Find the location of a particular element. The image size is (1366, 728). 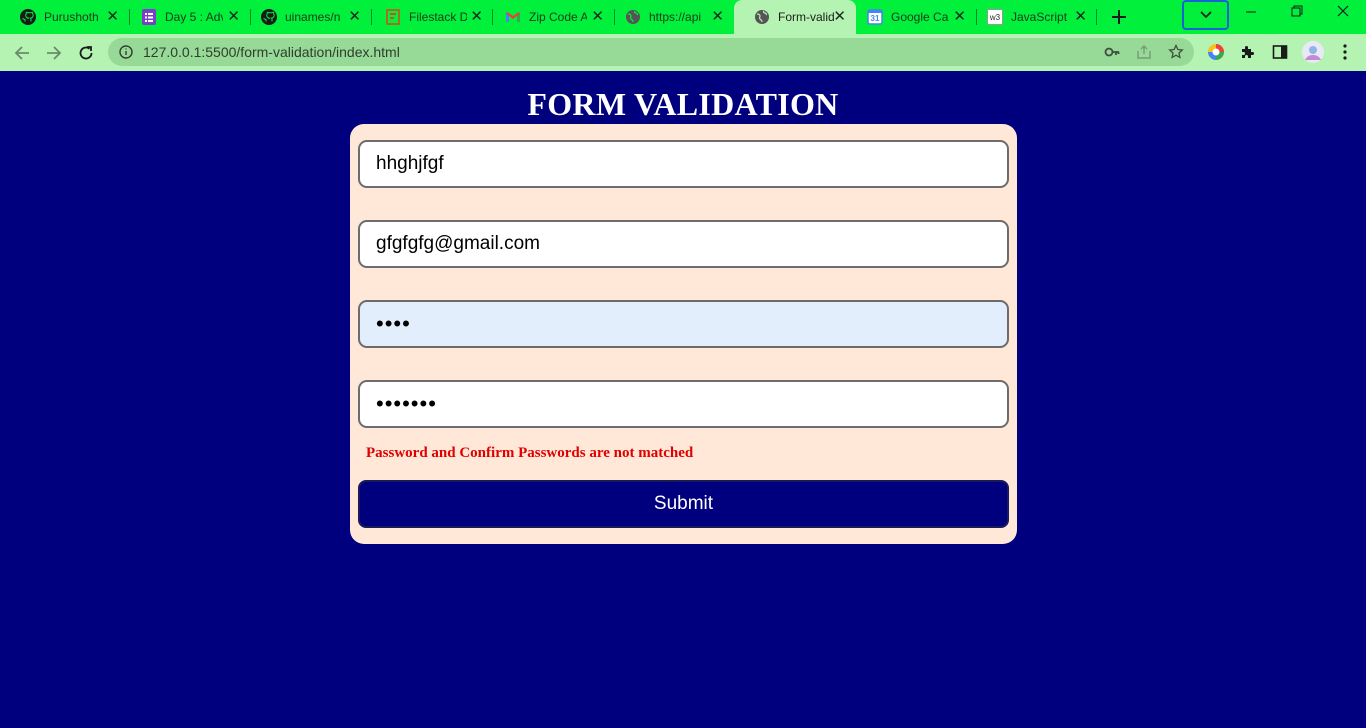

username-field: hhghjfgf is located at coordinates (683, 164).